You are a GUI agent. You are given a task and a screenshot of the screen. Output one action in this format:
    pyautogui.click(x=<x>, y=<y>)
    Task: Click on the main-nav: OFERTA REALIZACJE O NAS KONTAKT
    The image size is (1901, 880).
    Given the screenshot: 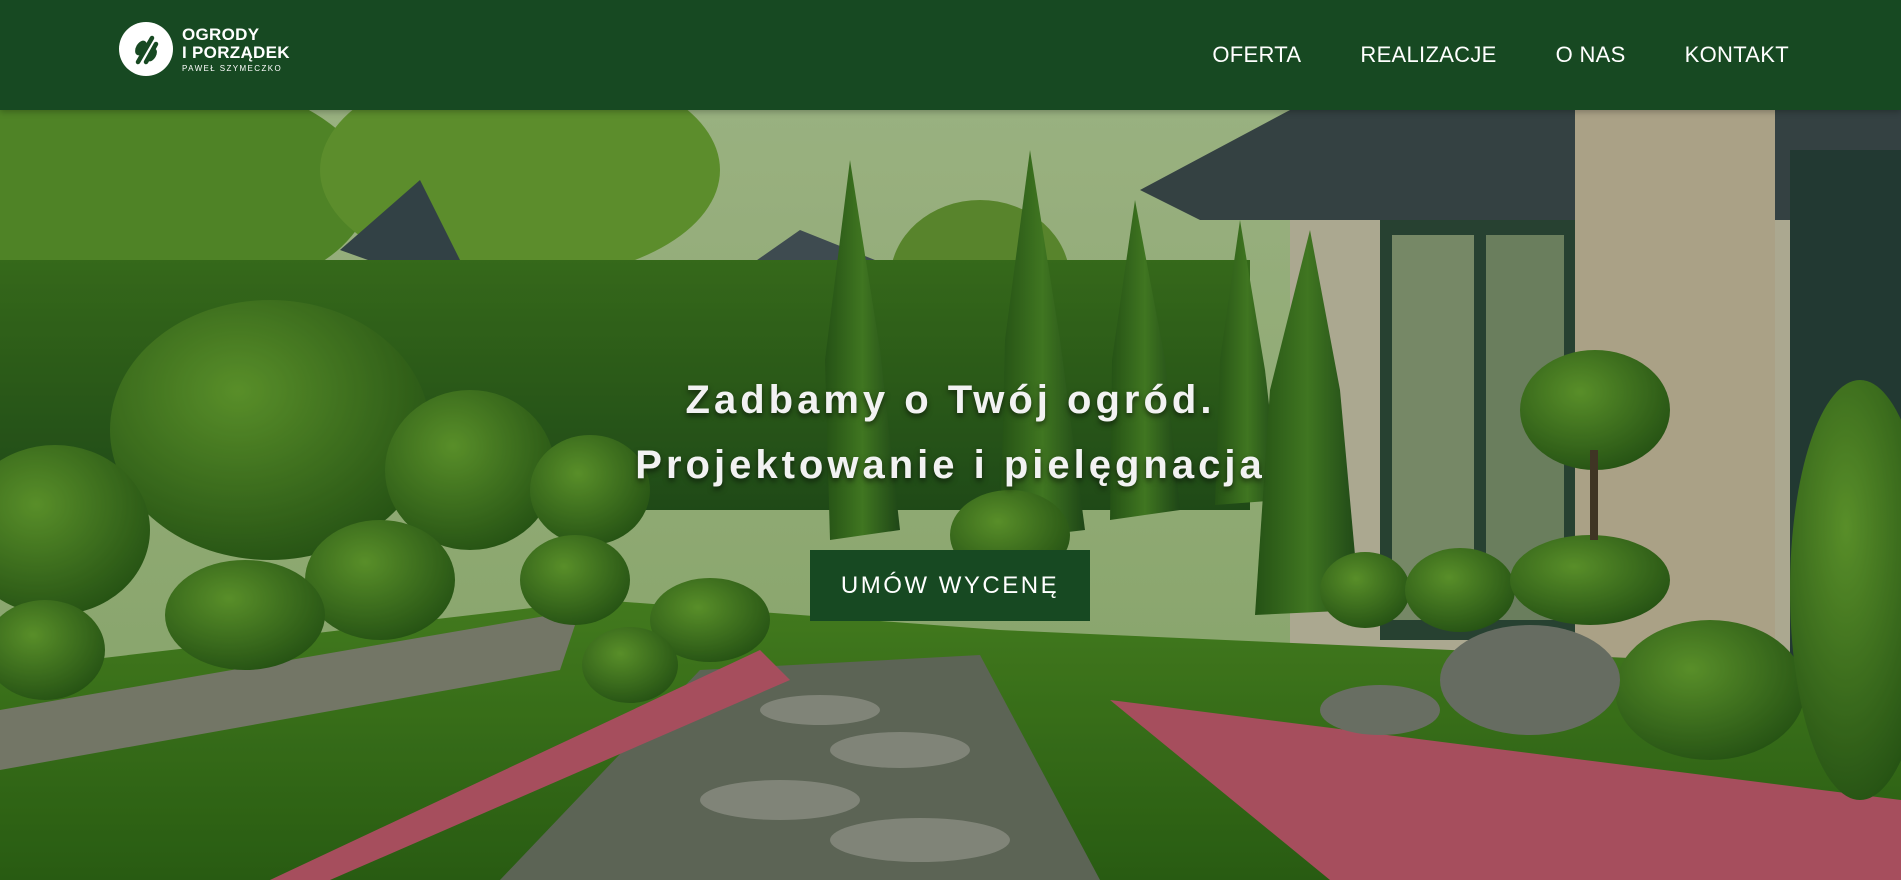 What is the action you would take?
    pyautogui.click(x=1500, y=55)
    